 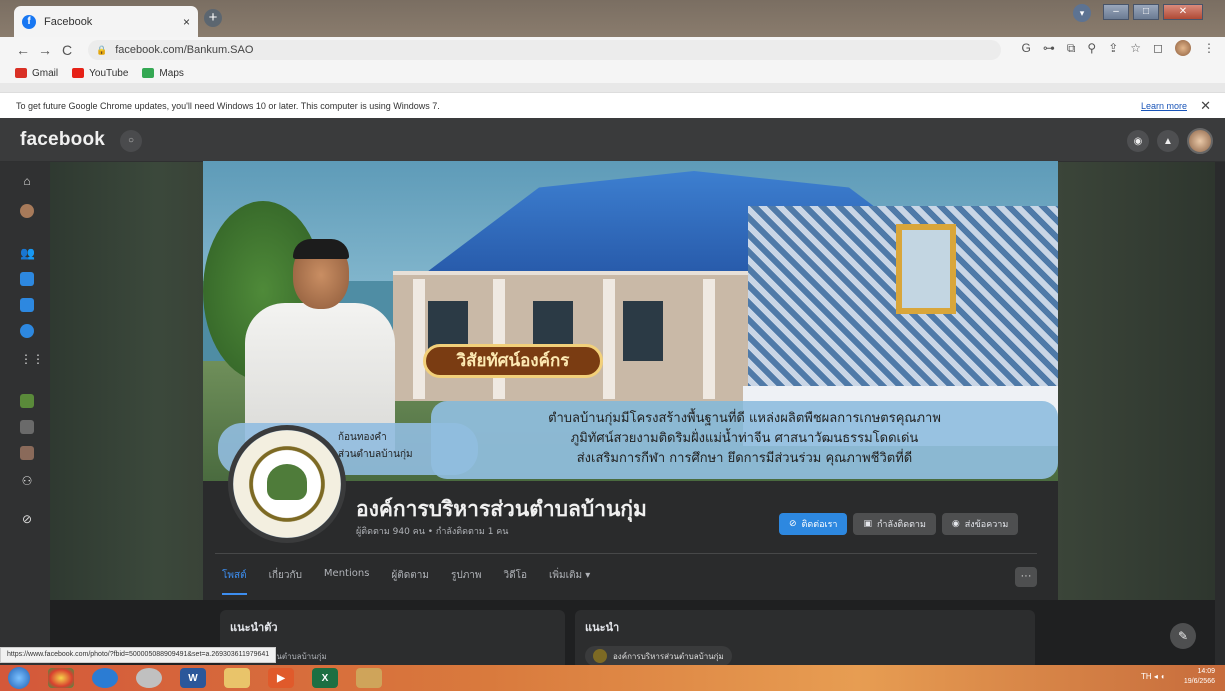 What do you see at coordinates (23, 50) in the screenshot?
I see `back-icon: ←` at bounding box center [23, 50].